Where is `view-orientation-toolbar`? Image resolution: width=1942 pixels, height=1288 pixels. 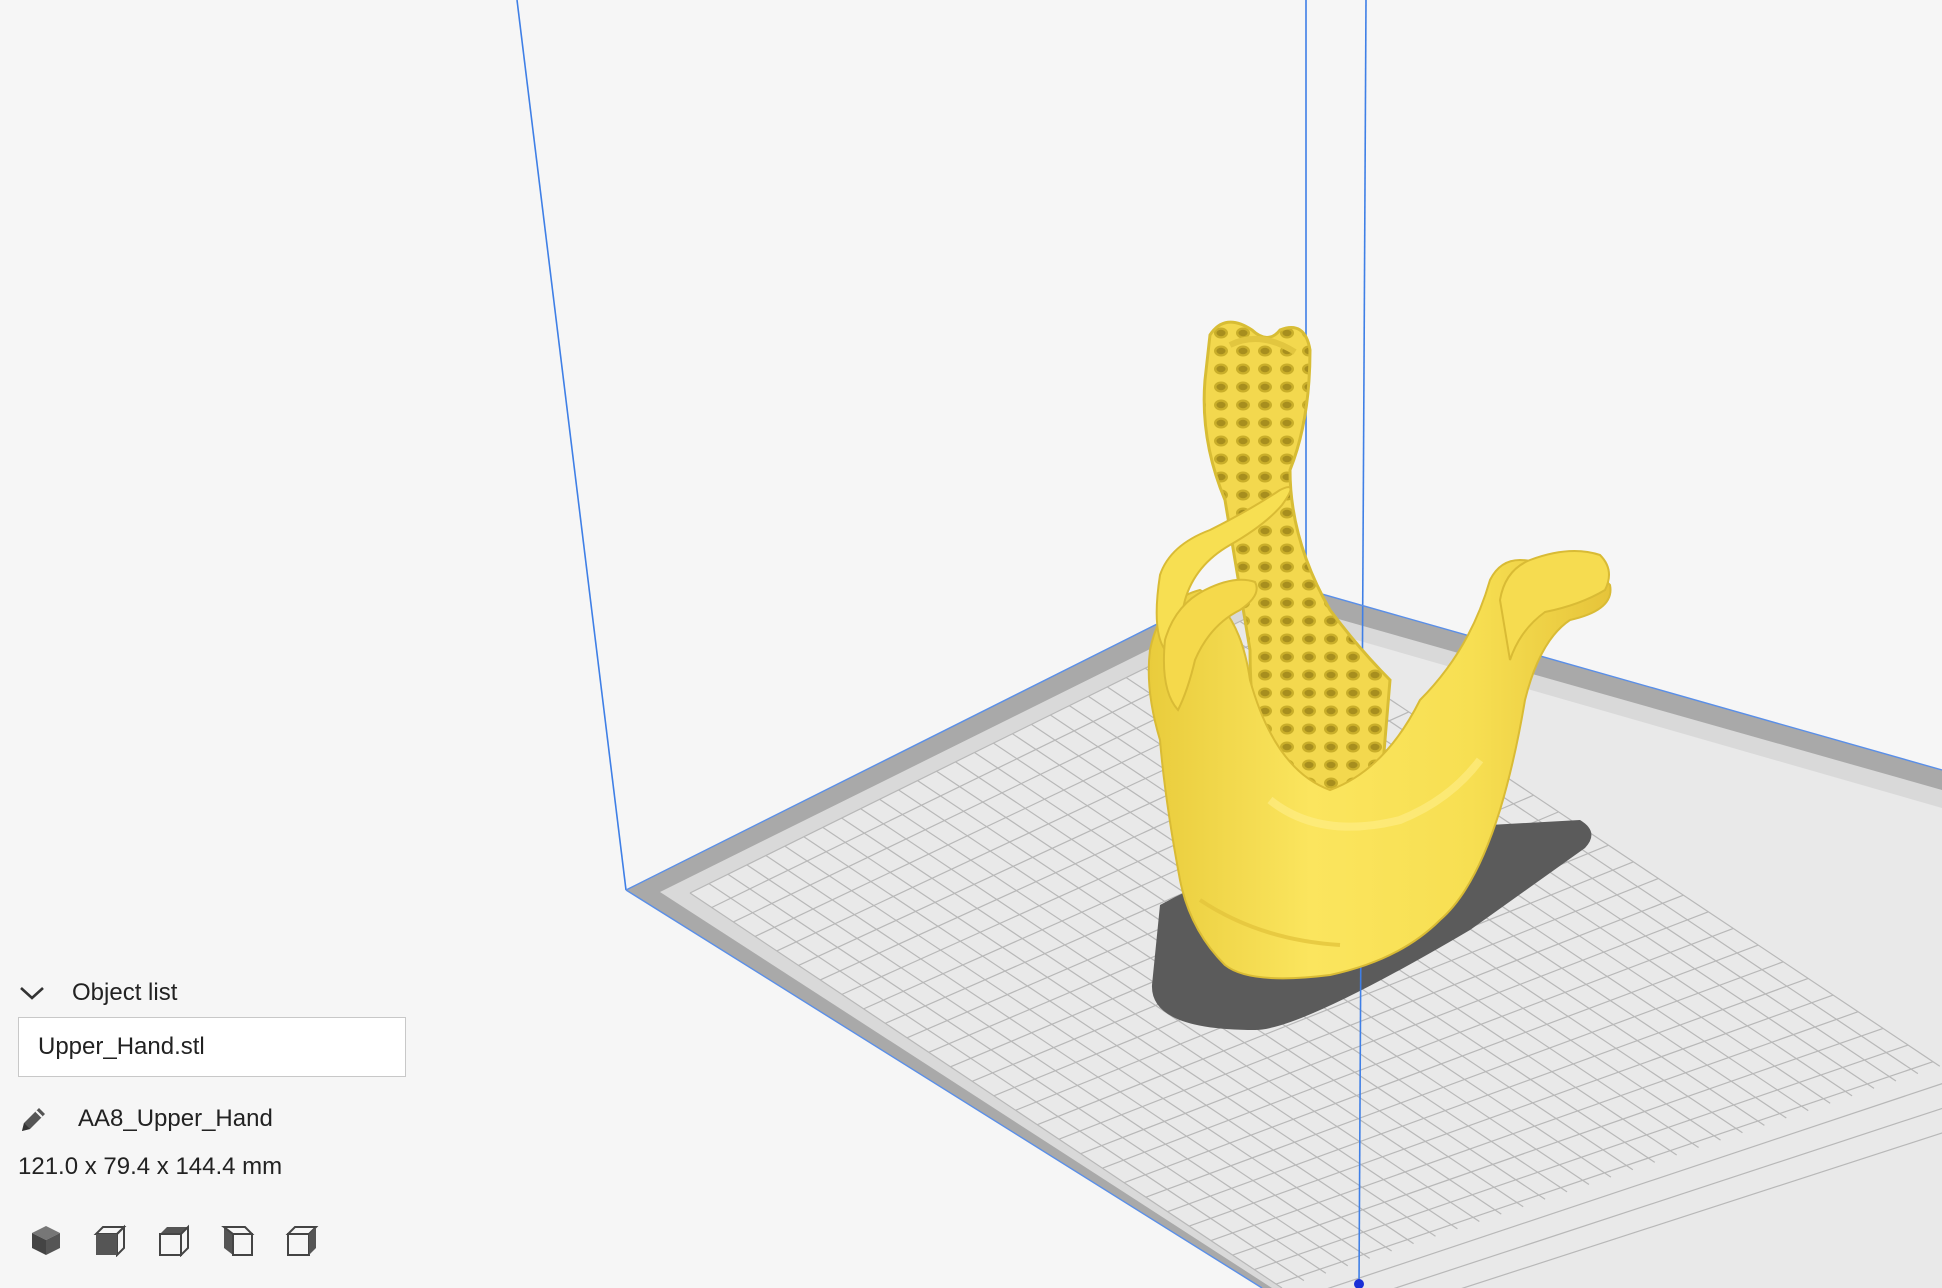 view-orientation-toolbar is located at coordinates (186, 1240).